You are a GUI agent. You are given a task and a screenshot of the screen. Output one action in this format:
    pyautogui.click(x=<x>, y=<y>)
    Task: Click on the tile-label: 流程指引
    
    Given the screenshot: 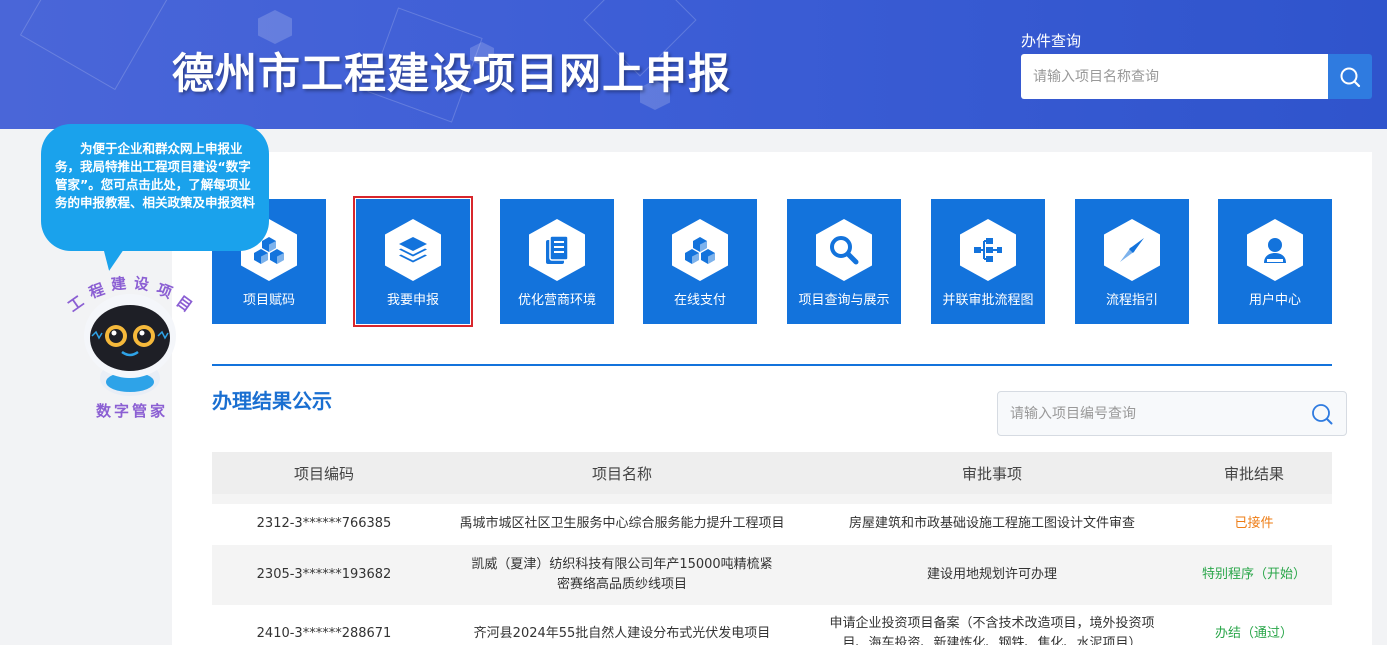 What is the action you would take?
    pyautogui.click(x=1131, y=300)
    